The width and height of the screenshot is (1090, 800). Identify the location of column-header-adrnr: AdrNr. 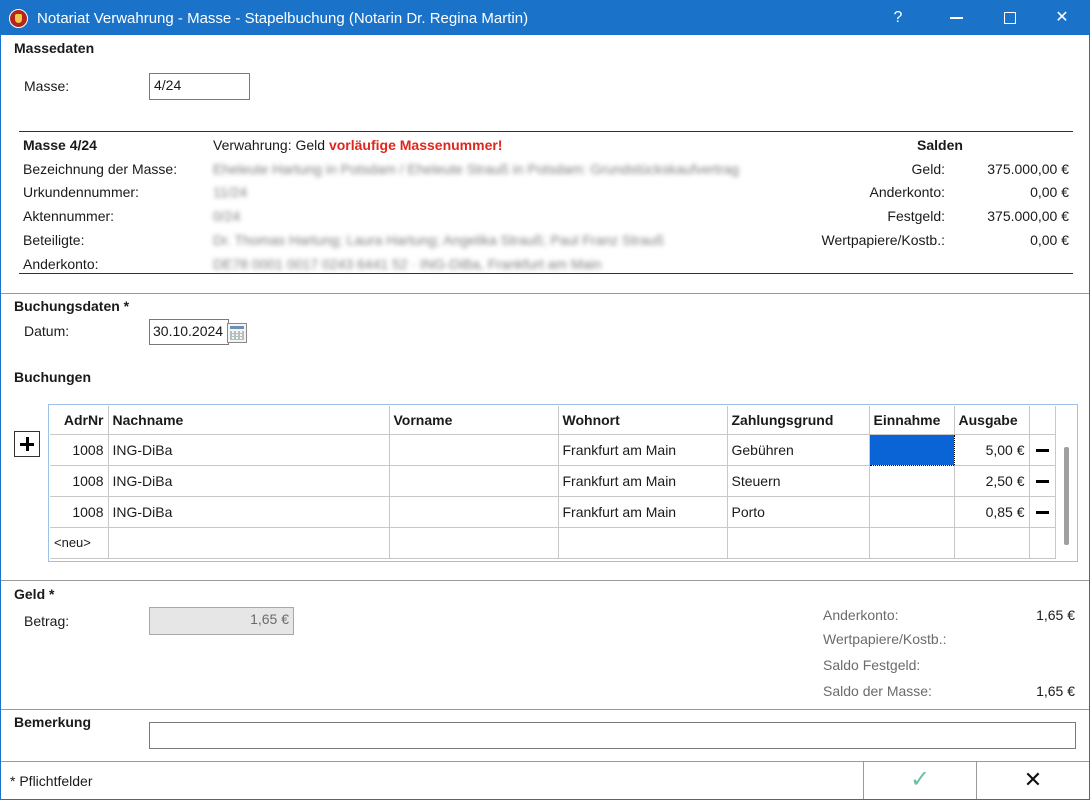
(79, 420).